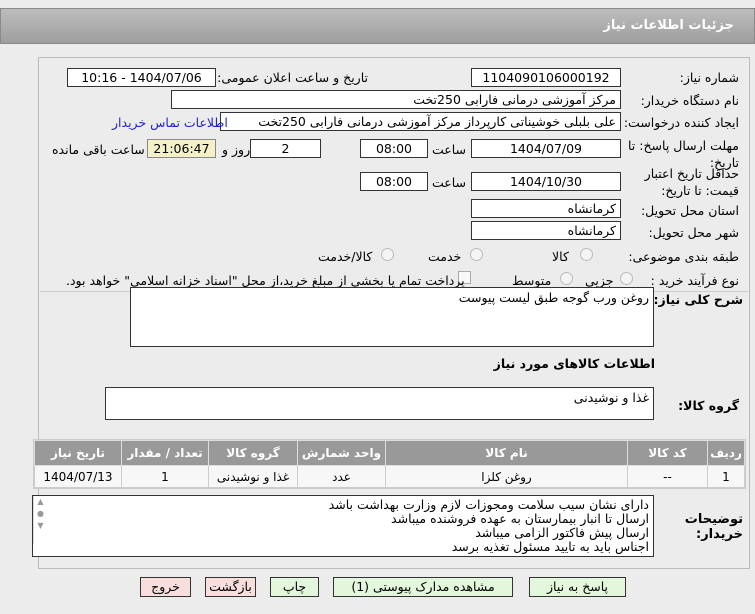 The image size is (755, 614). What do you see at coordinates (546, 230) in the screenshot?
I see `city-field: کرمانشاه` at bounding box center [546, 230].